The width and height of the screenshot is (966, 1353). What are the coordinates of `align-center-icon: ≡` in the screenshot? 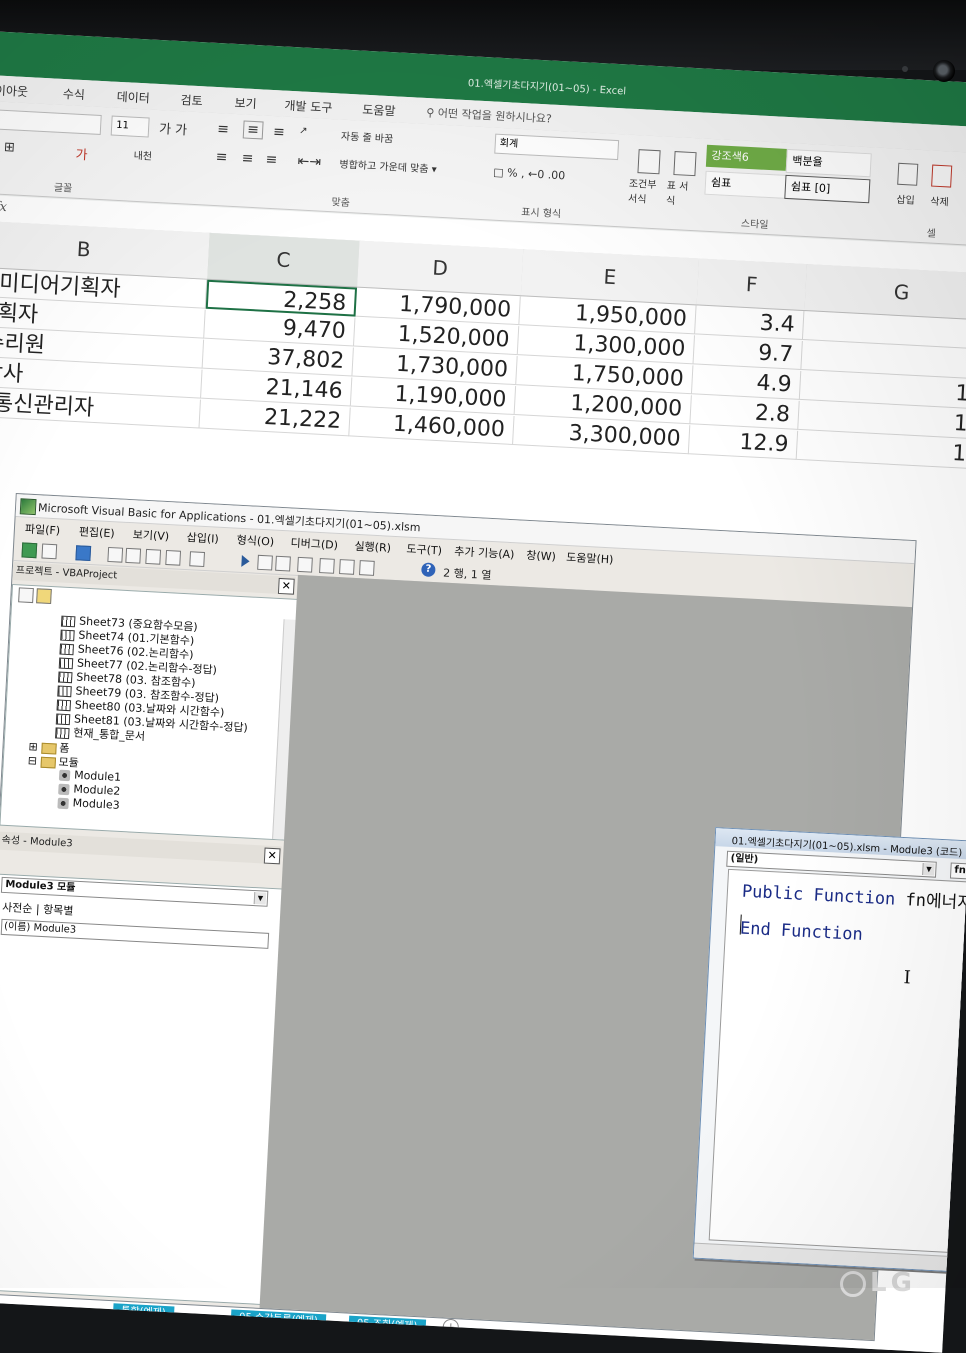 It's located at (247, 158).